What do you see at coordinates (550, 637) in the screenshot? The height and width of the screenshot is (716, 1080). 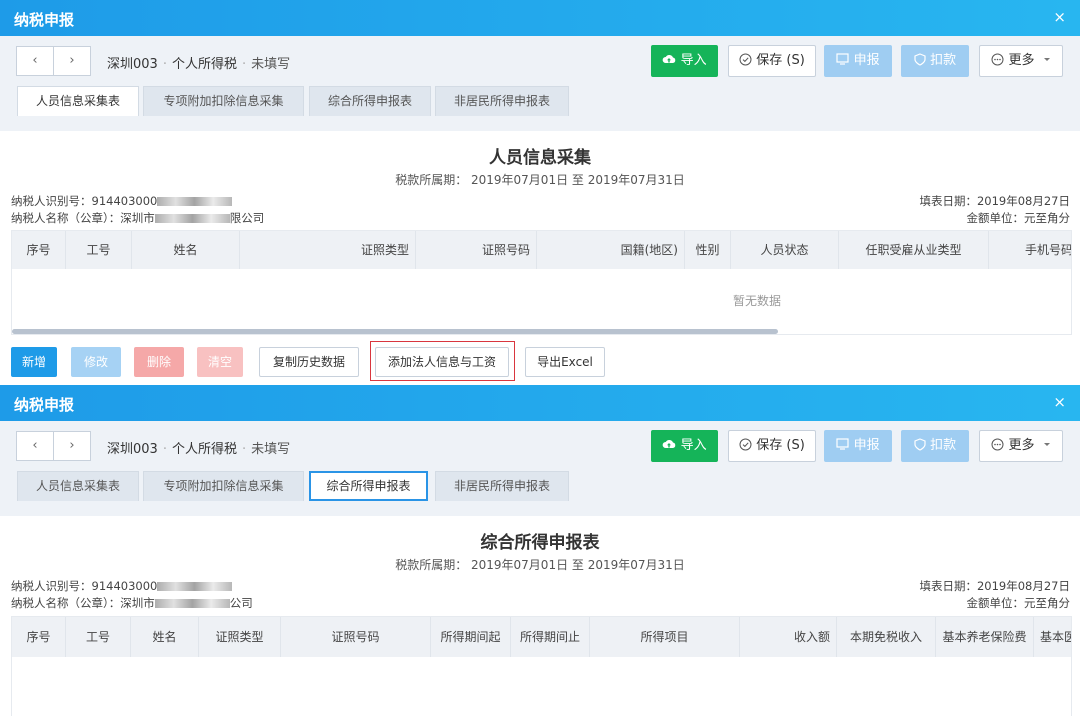 I see `column-header: 所得期间止` at bounding box center [550, 637].